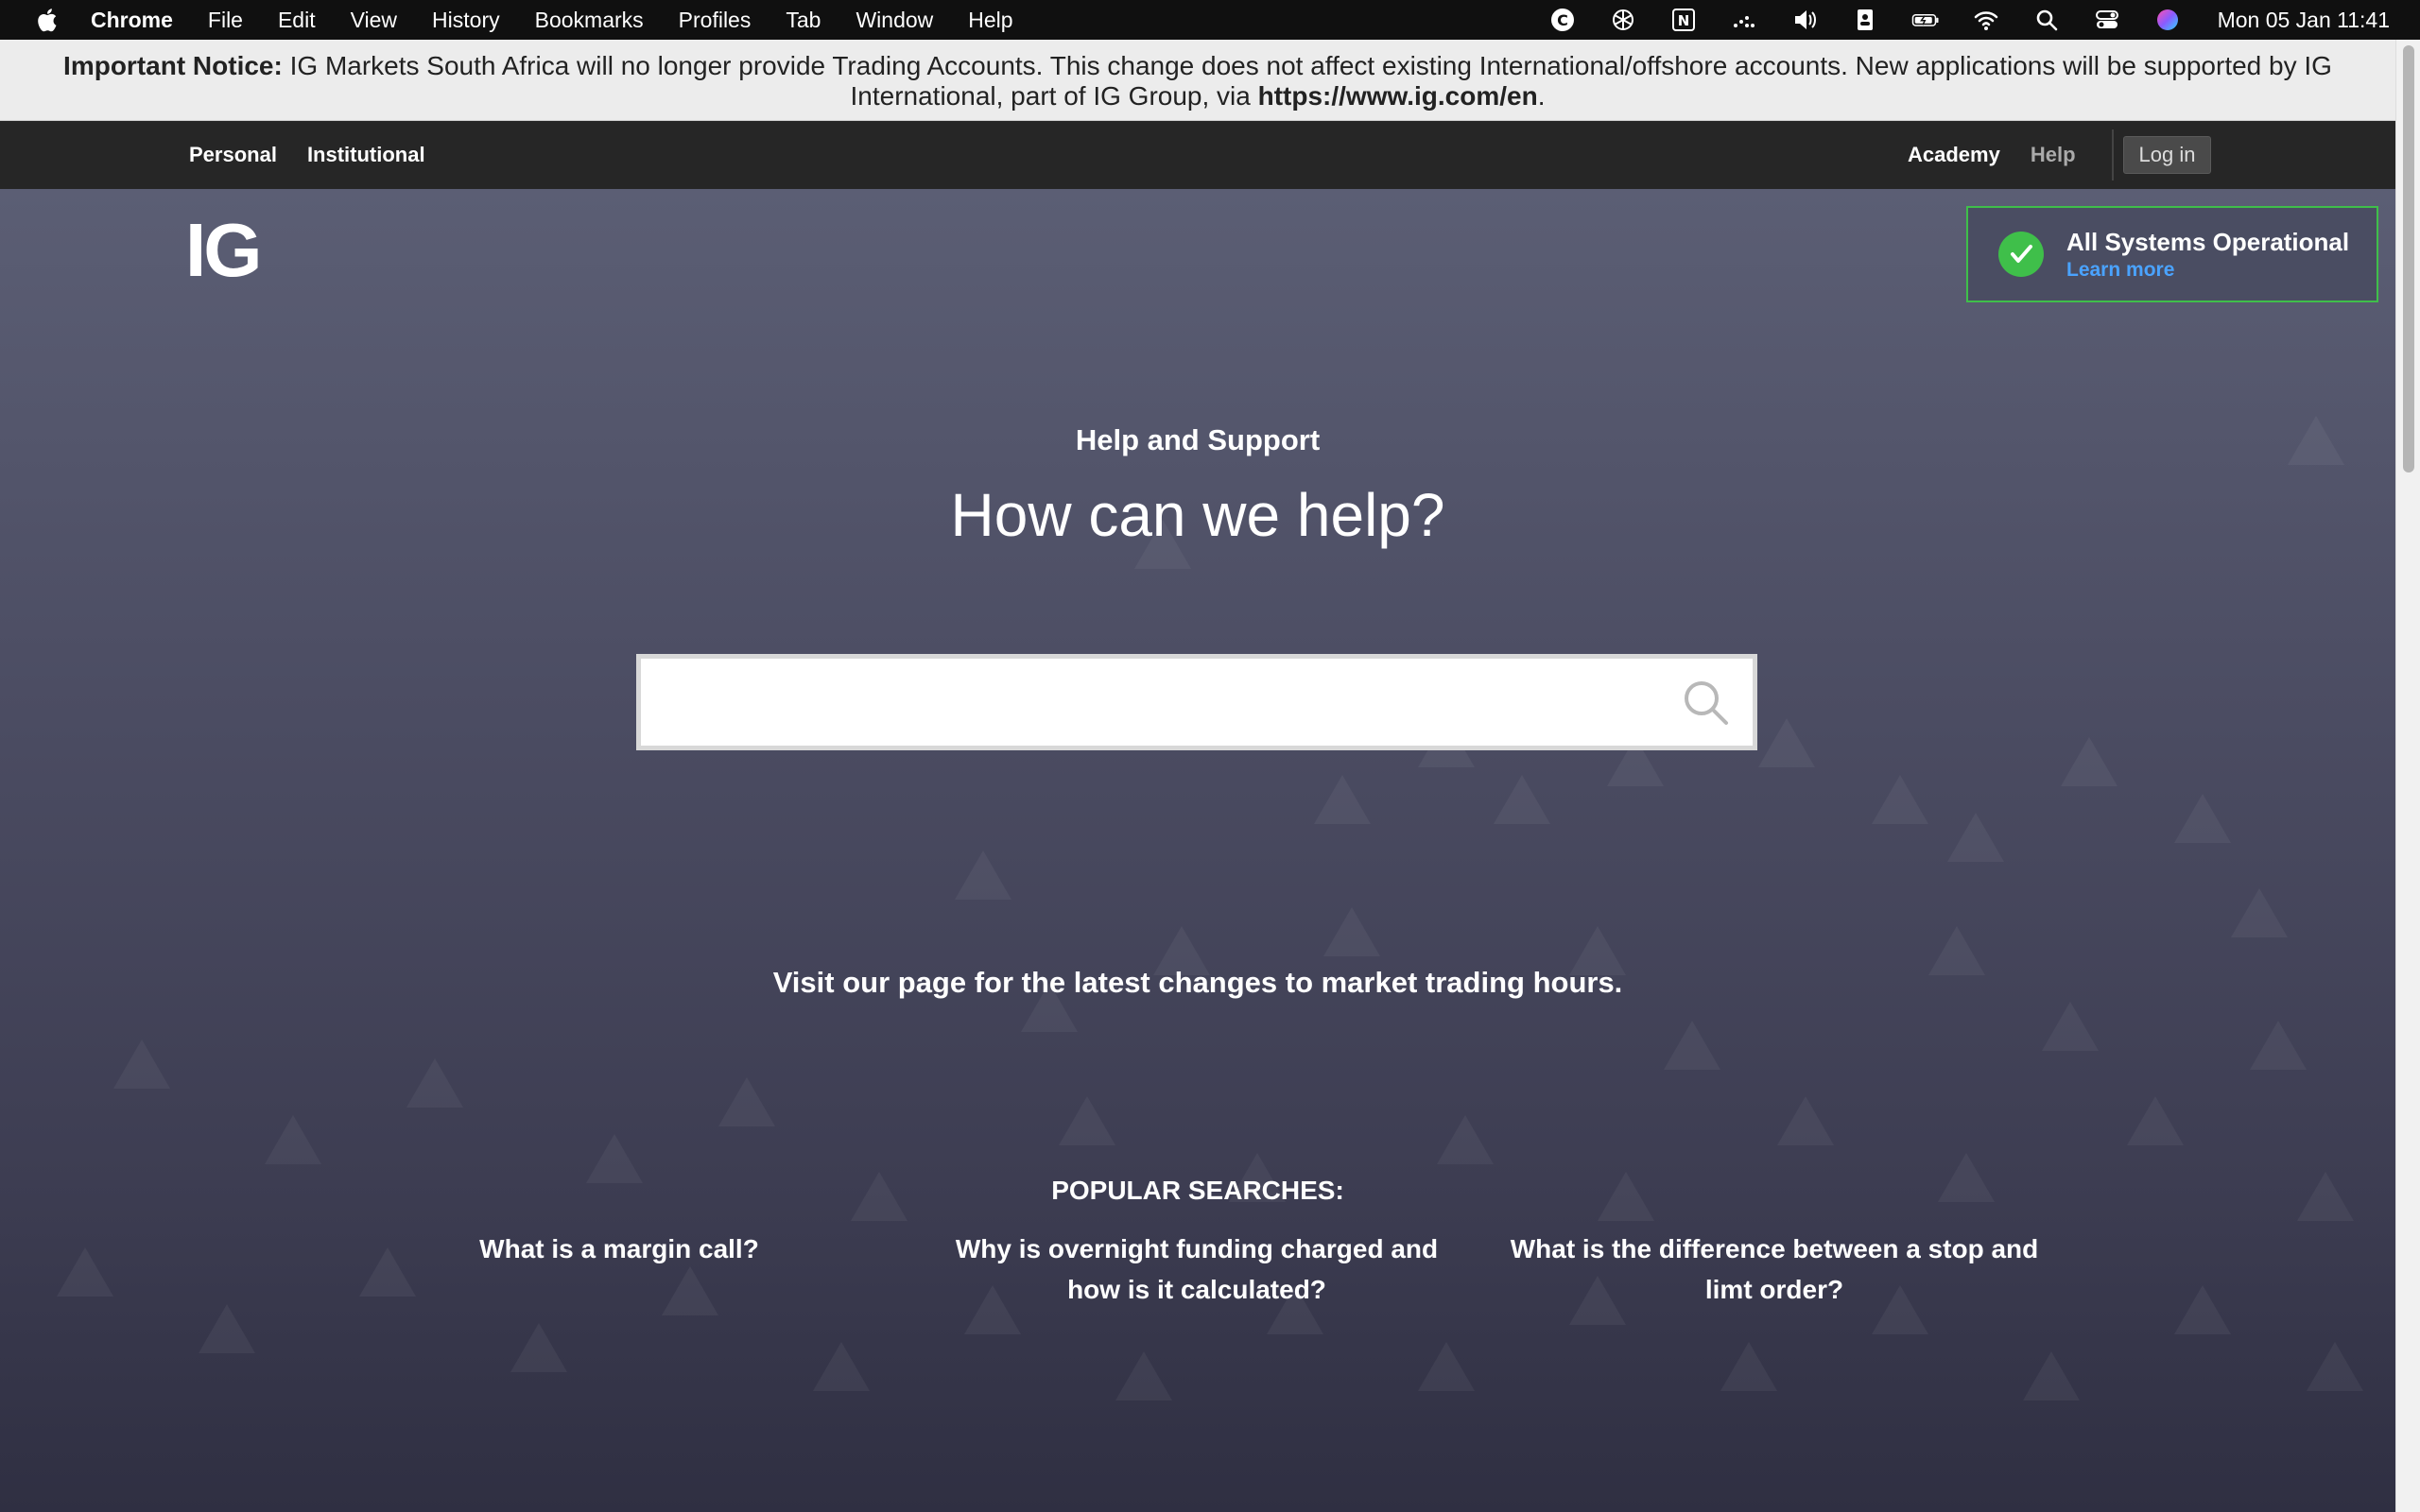  I want to click on notice-end: ., so click(1541, 96).